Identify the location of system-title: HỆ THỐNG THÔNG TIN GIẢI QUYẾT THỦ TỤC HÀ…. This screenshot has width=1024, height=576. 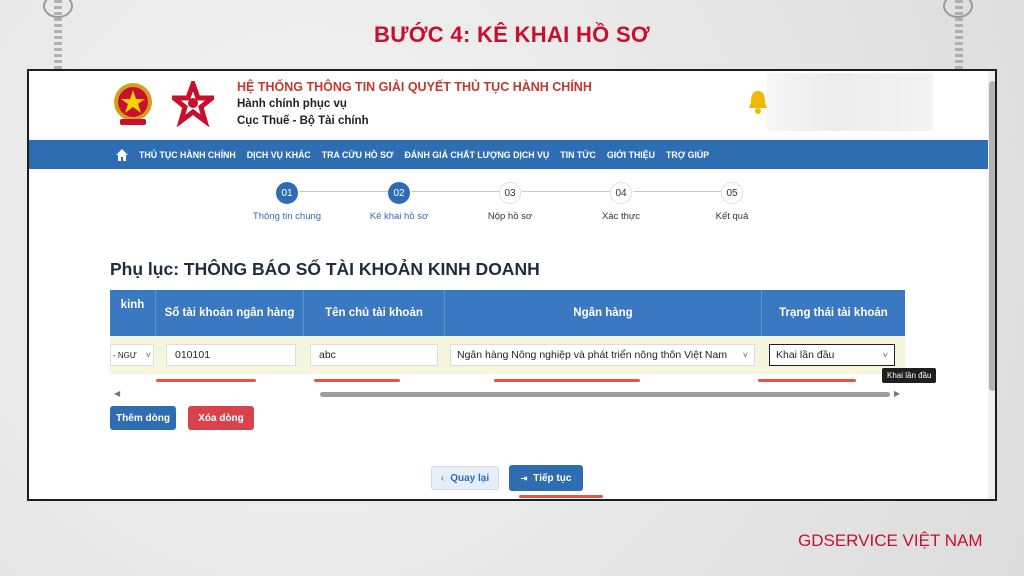
(414, 87).